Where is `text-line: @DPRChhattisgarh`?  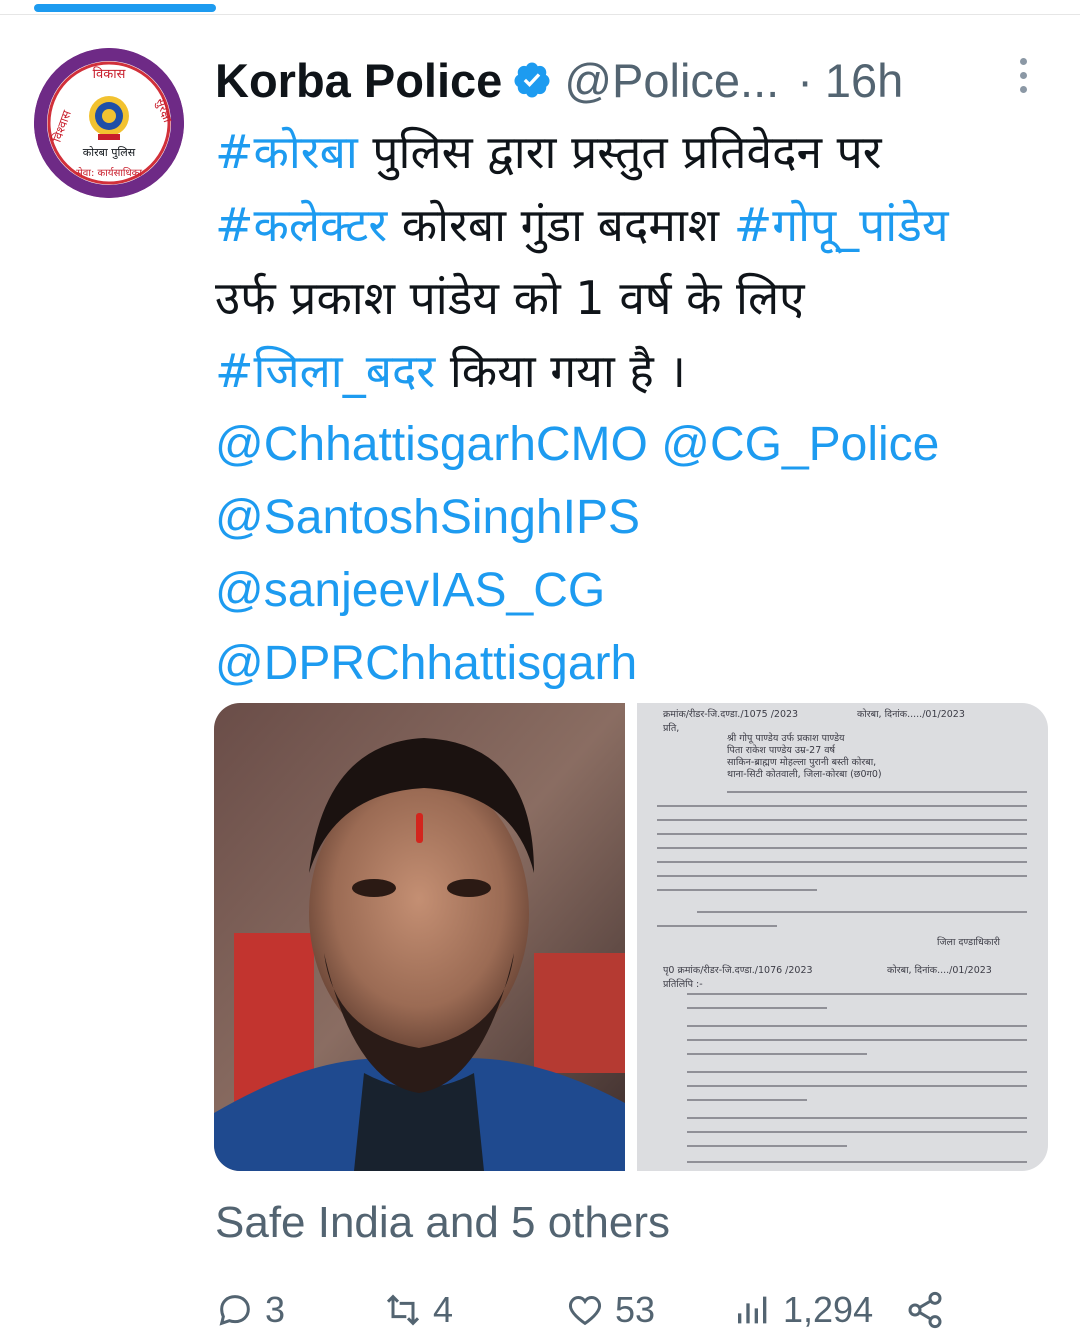 text-line: @DPRChhattisgarh is located at coordinates (640, 663).